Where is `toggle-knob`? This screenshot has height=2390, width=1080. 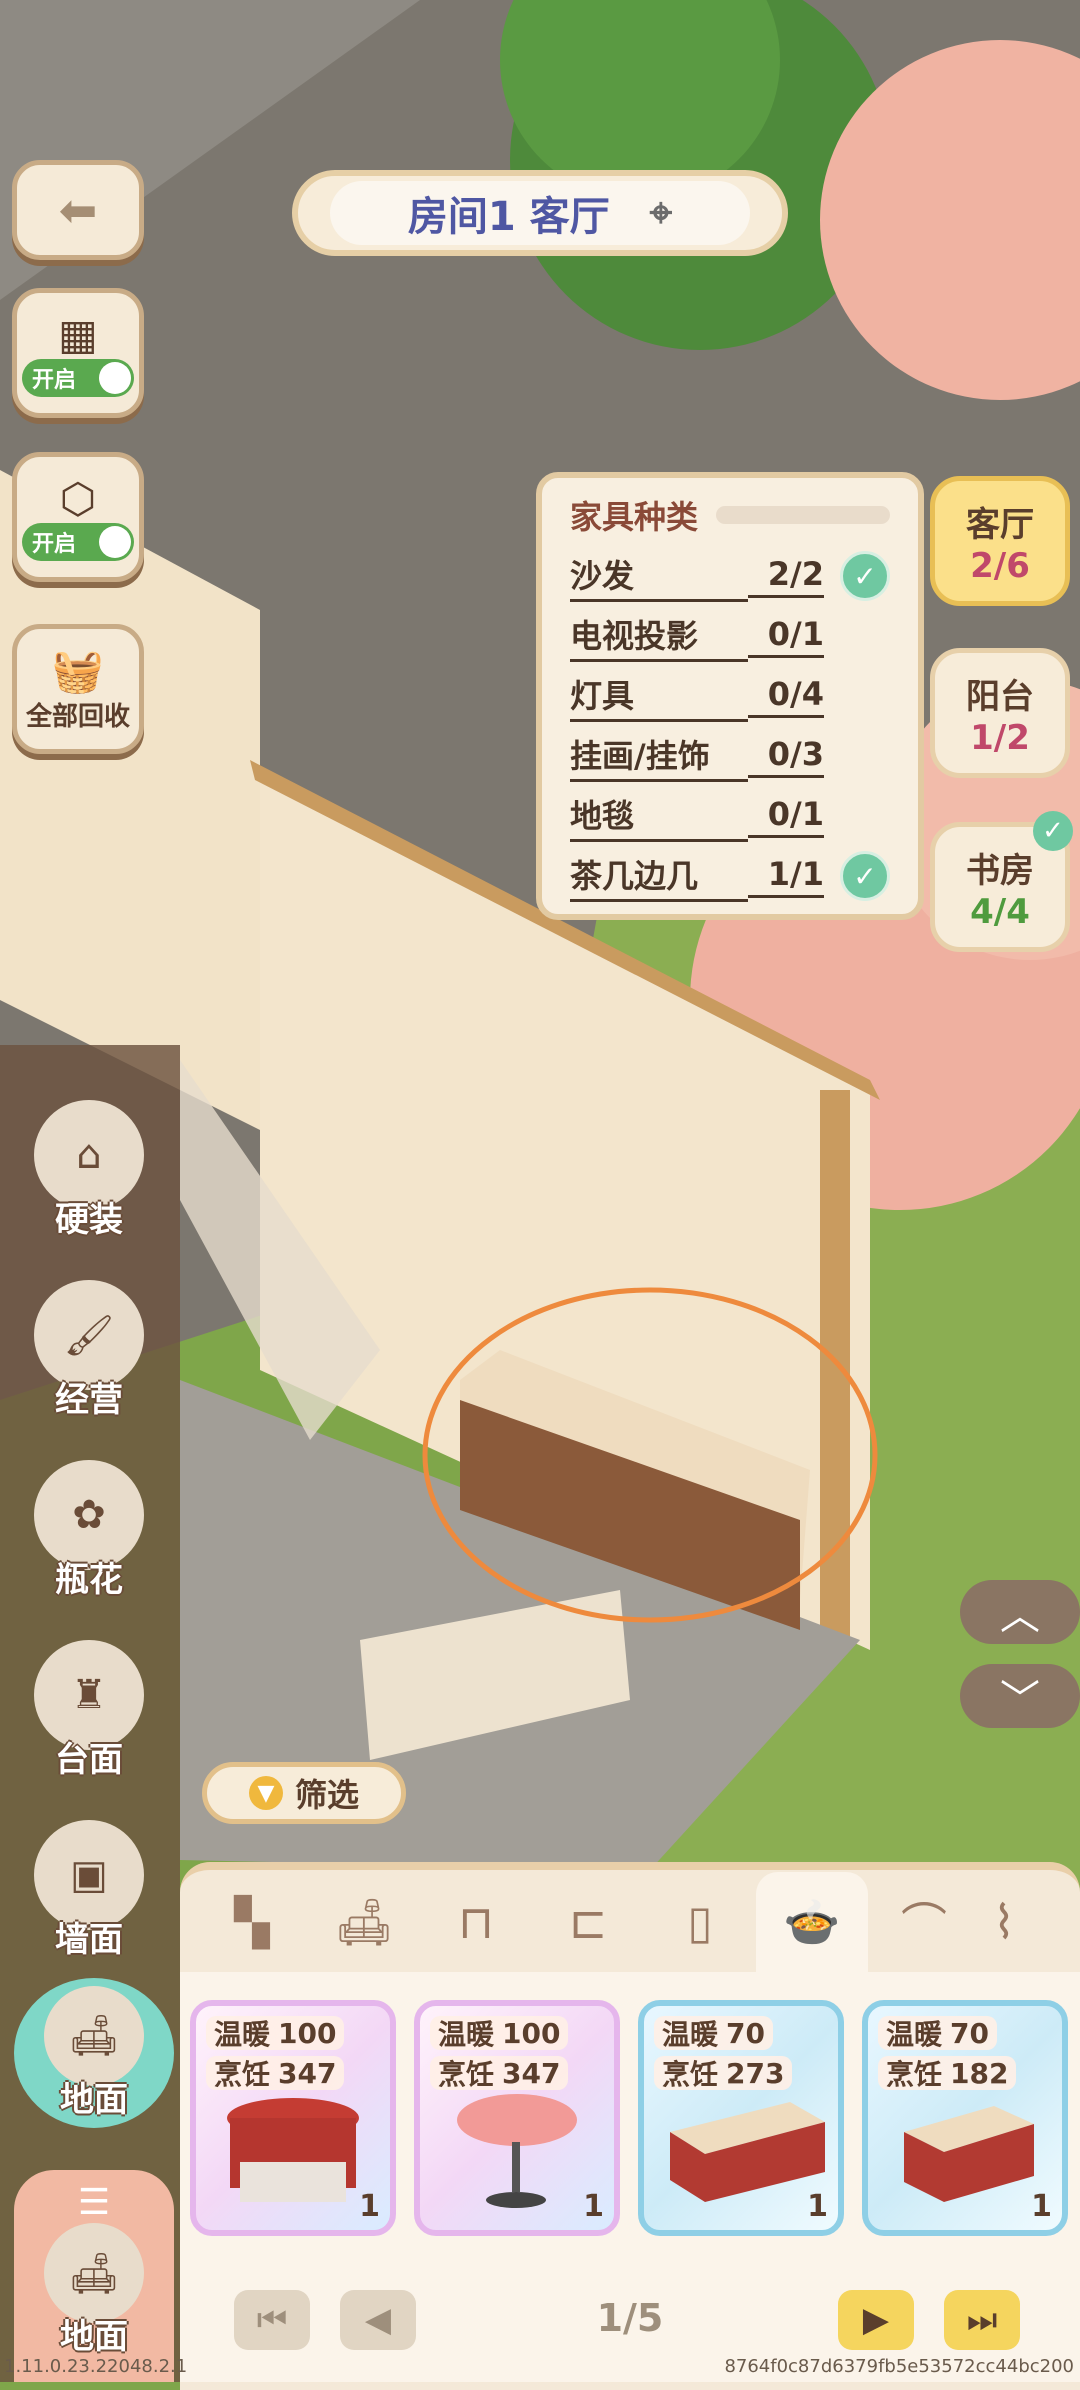
toggle-knob is located at coordinates (115, 541).